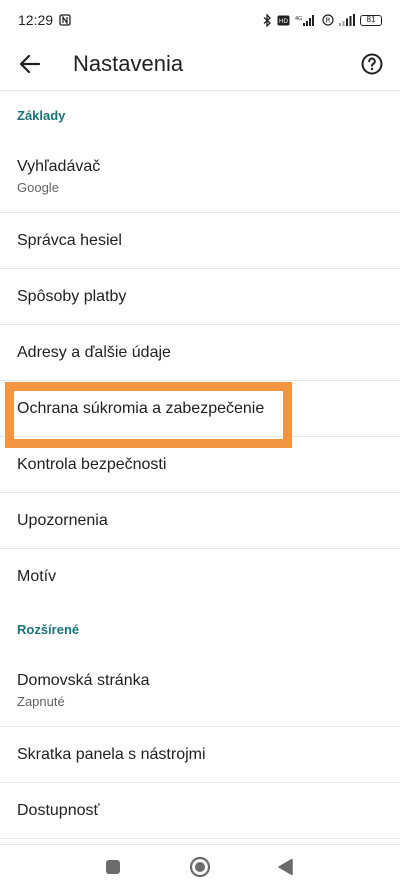 The width and height of the screenshot is (400, 889). I want to click on signal-icon, so click(347, 20).